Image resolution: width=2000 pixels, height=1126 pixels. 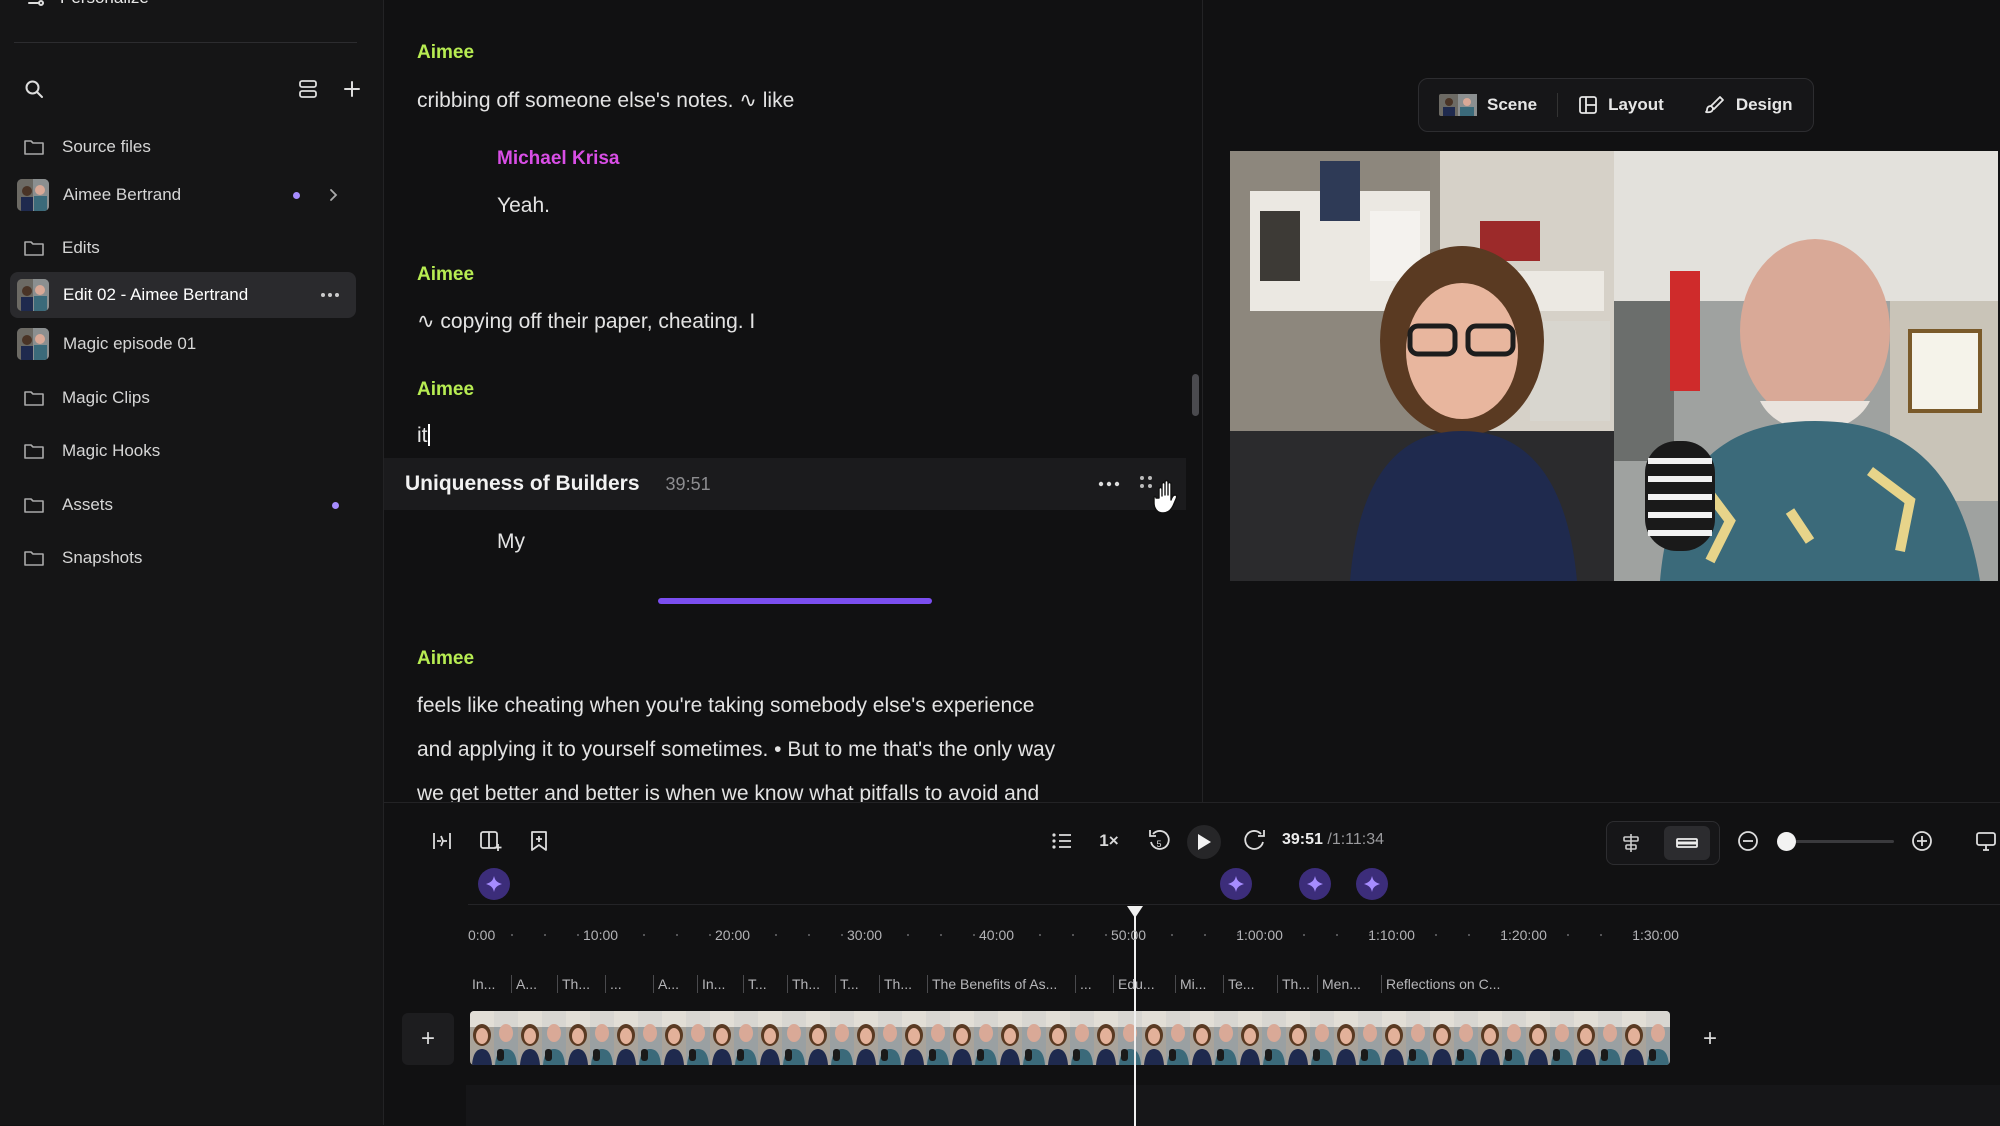 I want to click on zoom-slider-thumb, so click(x=1786, y=841).